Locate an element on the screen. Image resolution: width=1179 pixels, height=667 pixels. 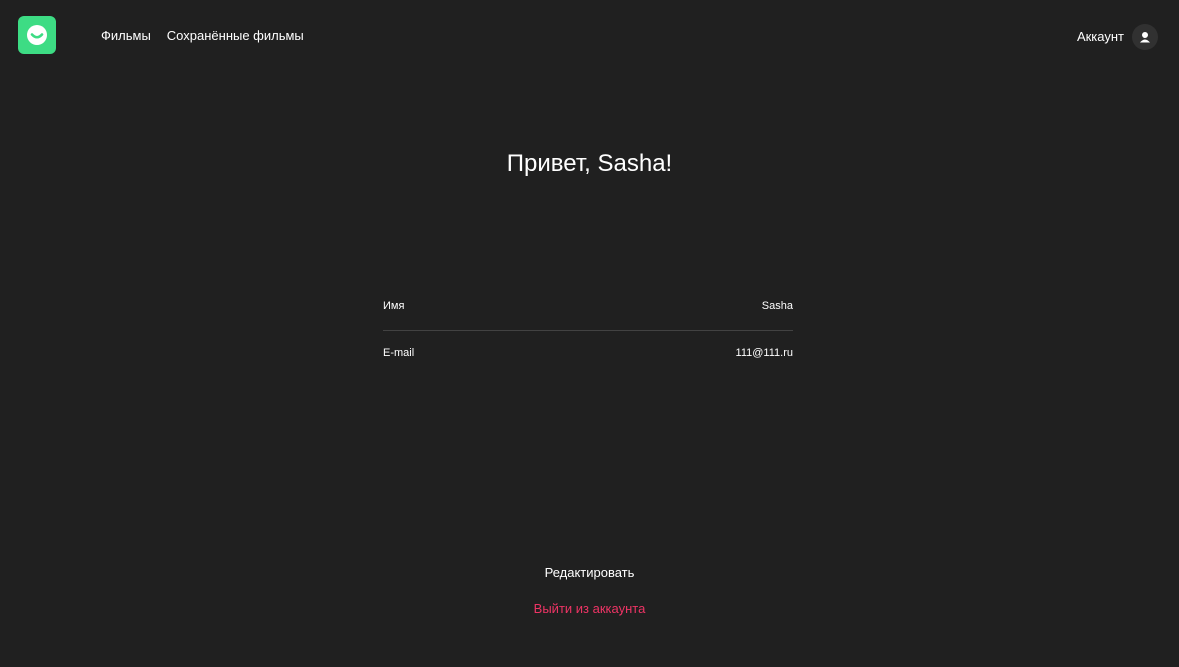
profile-row-name: Имя Sasha is located at coordinates (588, 306).